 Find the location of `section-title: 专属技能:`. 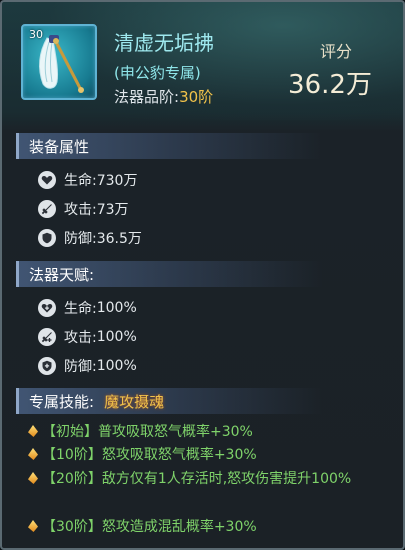

section-title: 专属技能: is located at coordinates (62, 402).